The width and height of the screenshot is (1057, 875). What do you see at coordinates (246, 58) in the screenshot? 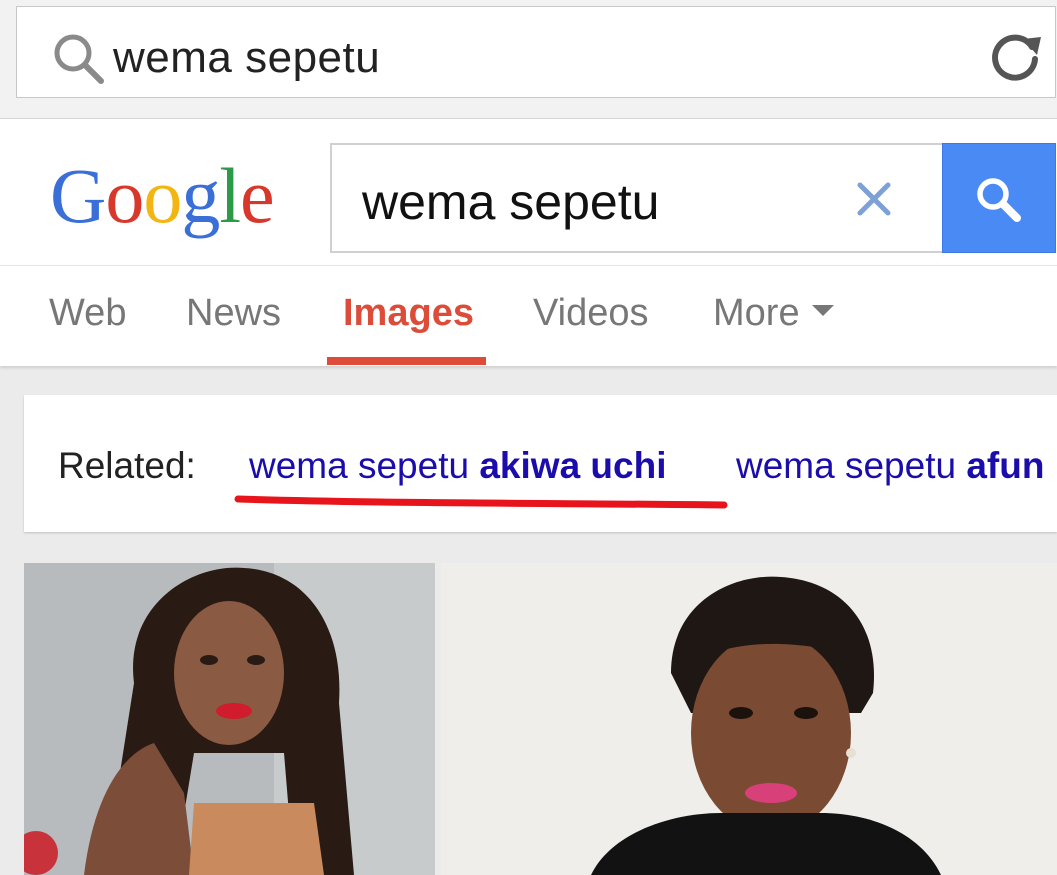
I see `address-text: wema sepetu` at bounding box center [246, 58].